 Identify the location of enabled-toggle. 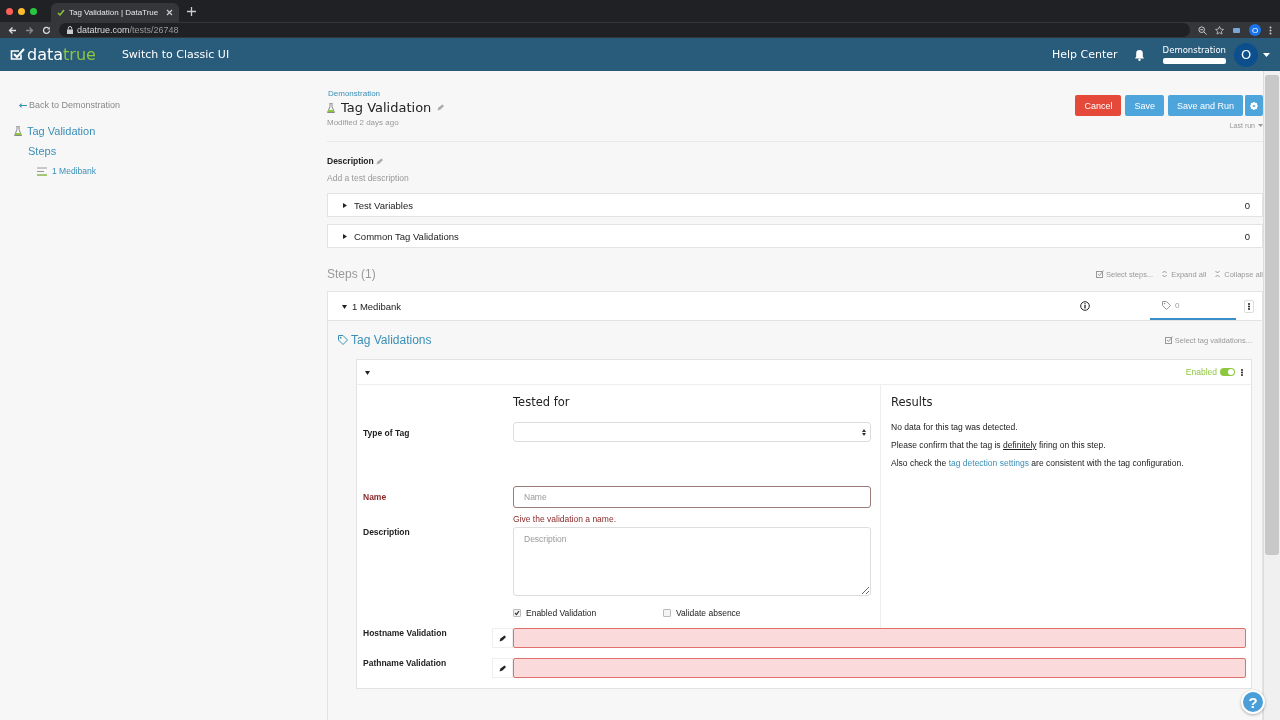
(1227, 372).